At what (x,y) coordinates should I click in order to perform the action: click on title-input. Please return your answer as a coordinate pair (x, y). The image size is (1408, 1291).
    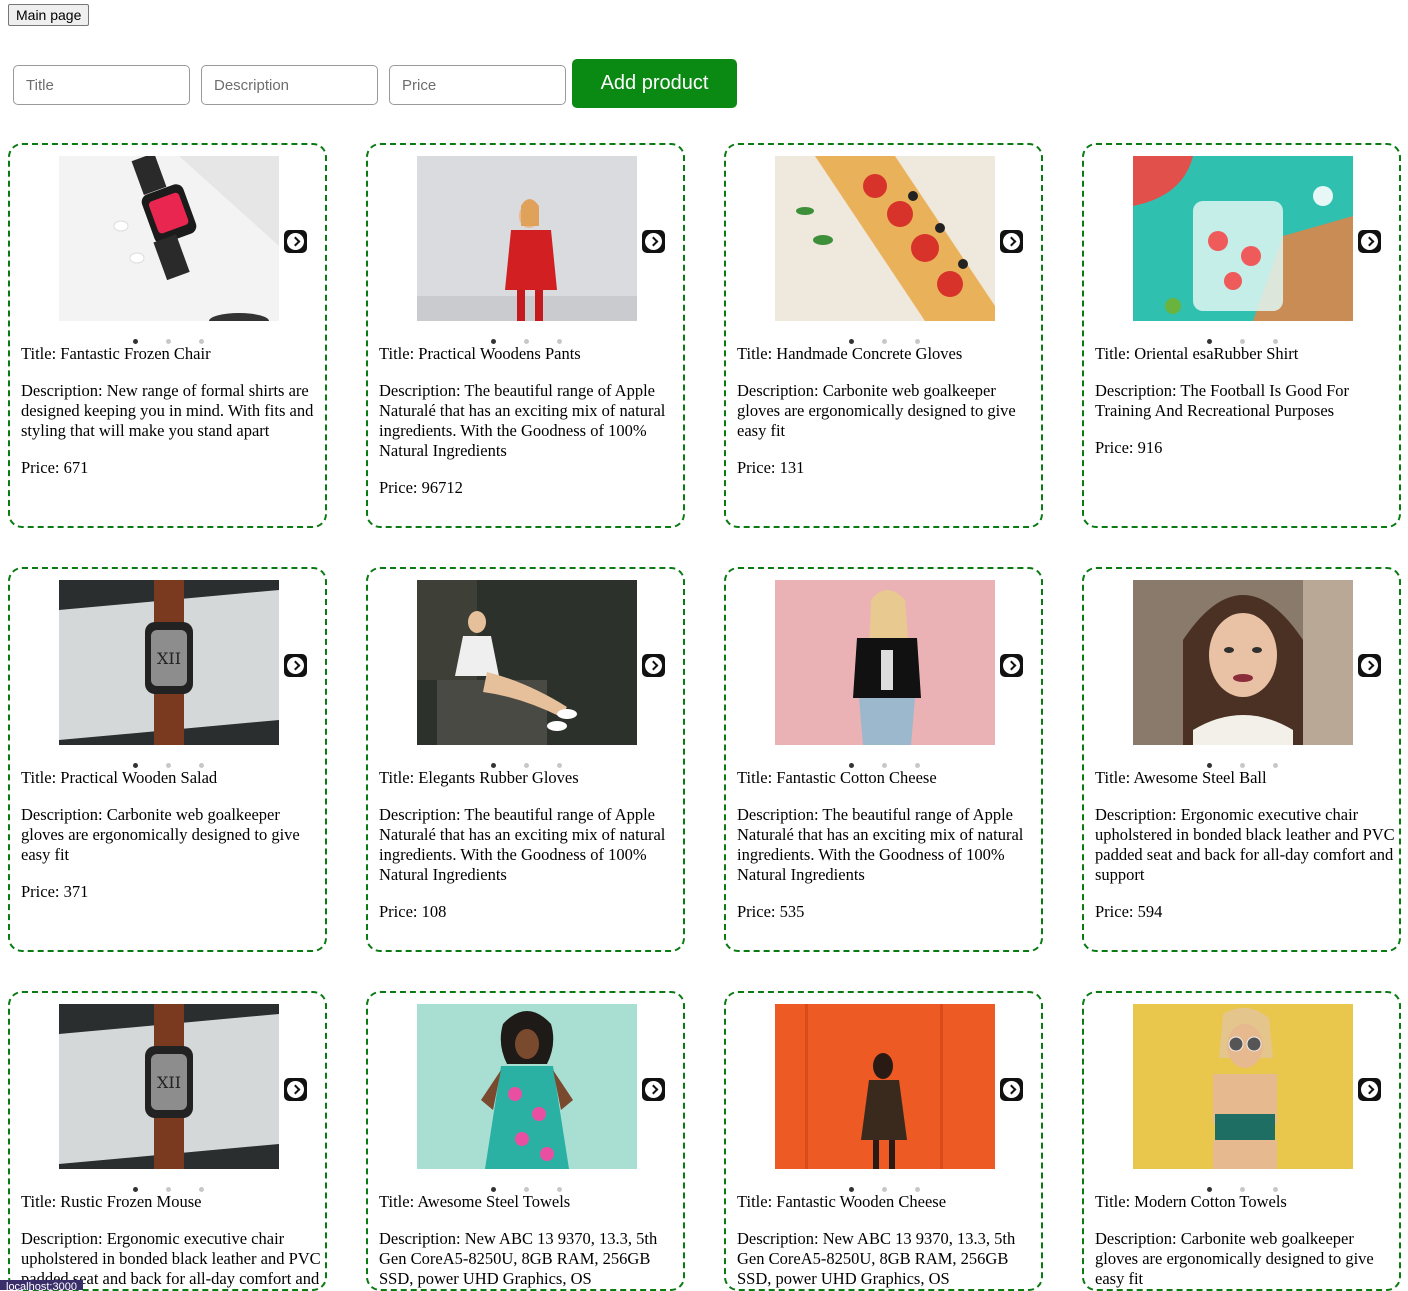
    Looking at the image, I should click on (101, 85).